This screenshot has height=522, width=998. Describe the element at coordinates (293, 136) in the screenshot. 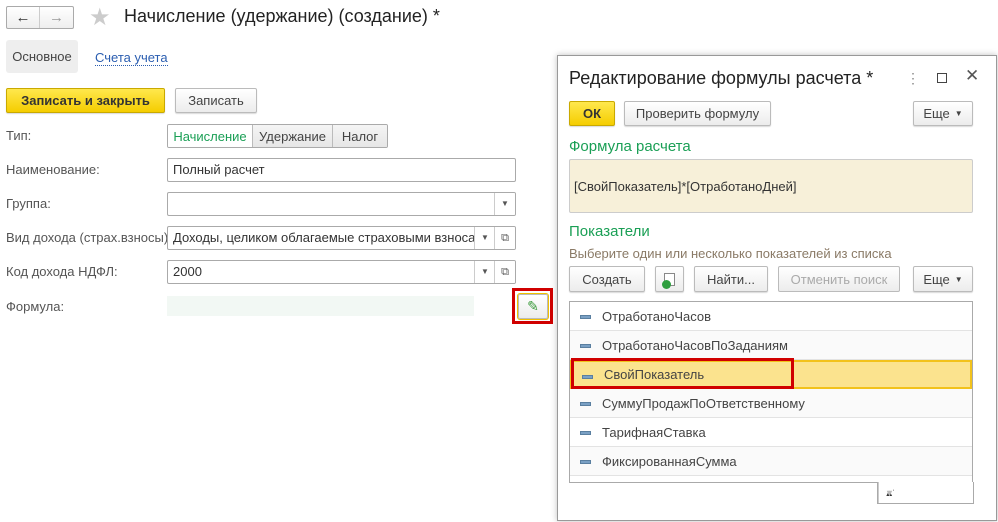

I see `type-option-deduction: Удержание` at that location.